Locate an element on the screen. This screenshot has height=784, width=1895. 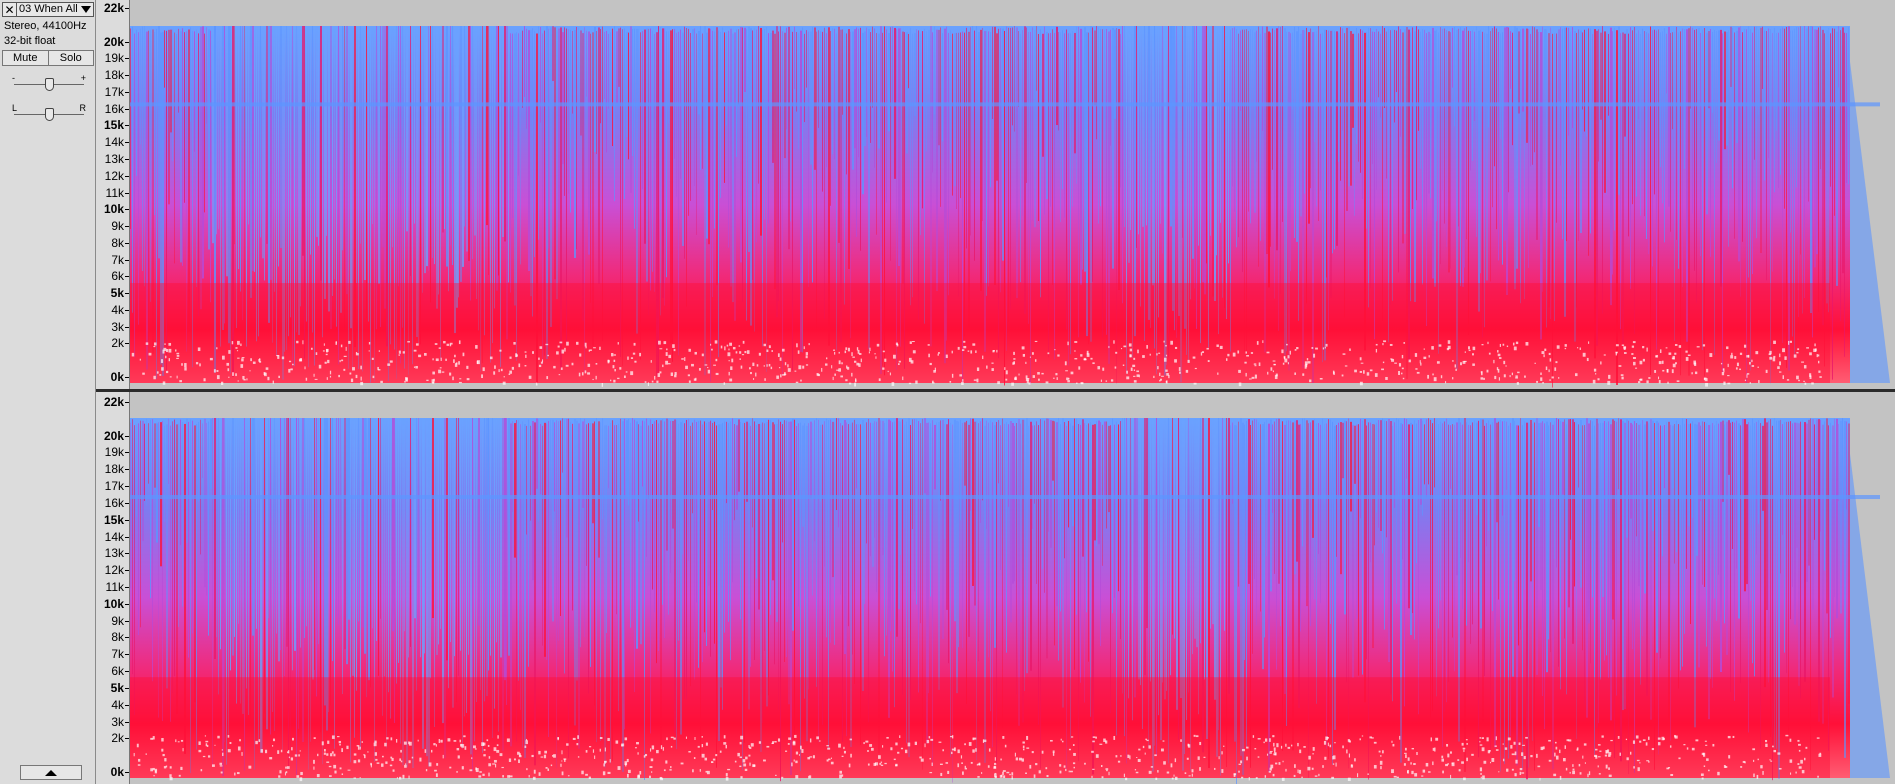
pan-slider-thumb is located at coordinates (49, 114).